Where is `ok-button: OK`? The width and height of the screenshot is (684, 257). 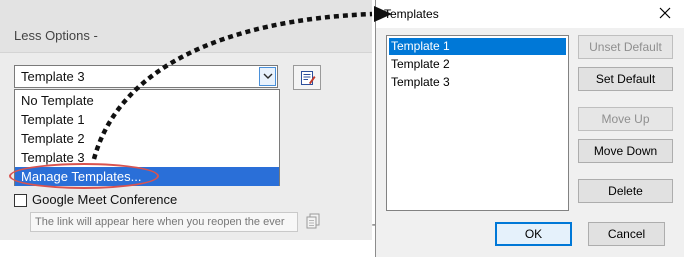
ok-button: OK is located at coordinates (533, 234).